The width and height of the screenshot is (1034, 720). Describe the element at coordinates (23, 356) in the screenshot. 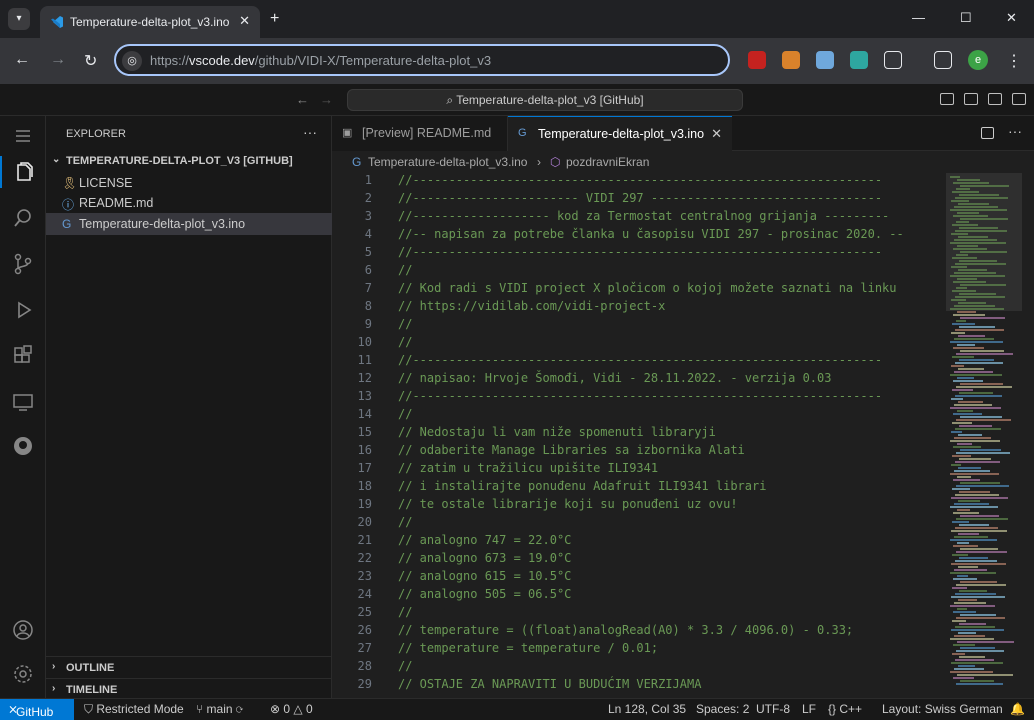

I see `extensions-icon` at that location.